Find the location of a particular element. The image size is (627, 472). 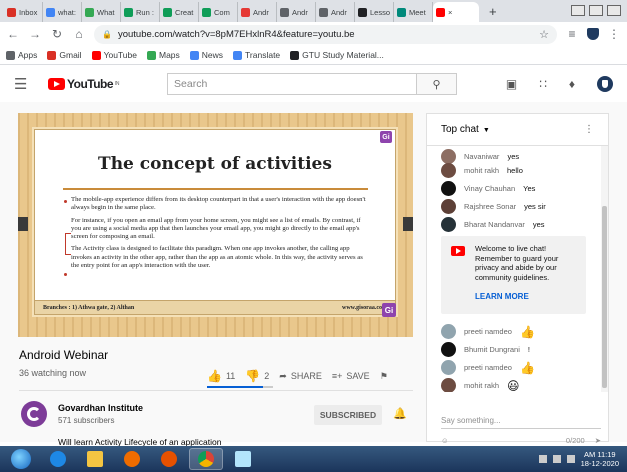

report-flag-button: ⚑ is located at coordinates (384, 376).